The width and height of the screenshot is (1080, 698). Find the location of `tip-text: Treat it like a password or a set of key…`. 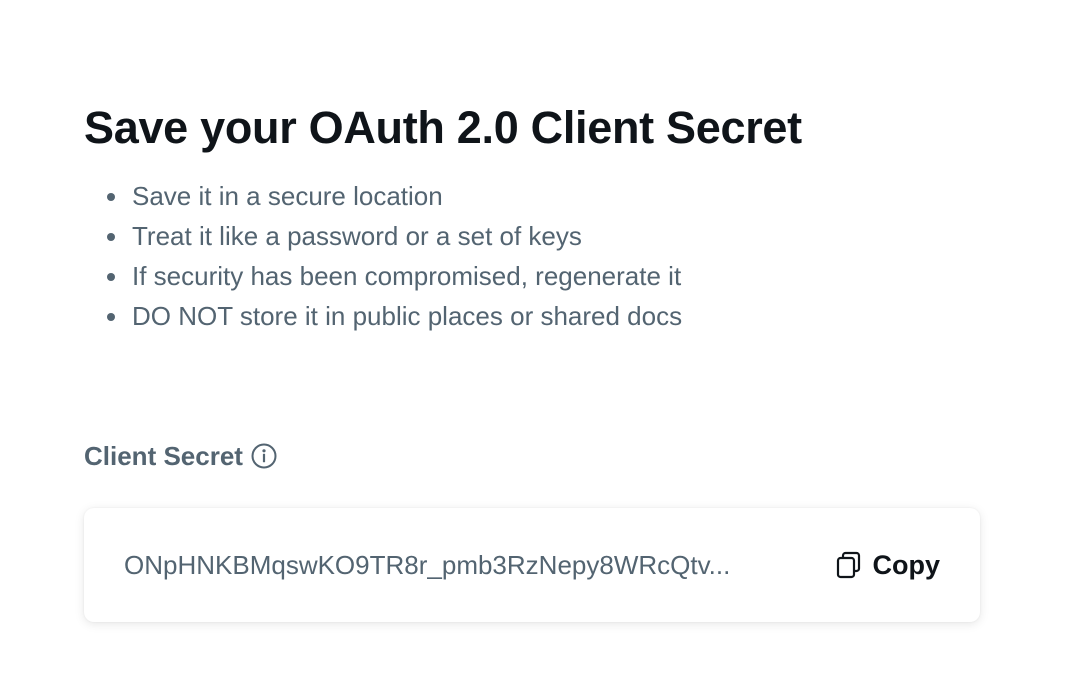

tip-text: Treat it like a password or a set of key… is located at coordinates (357, 236).